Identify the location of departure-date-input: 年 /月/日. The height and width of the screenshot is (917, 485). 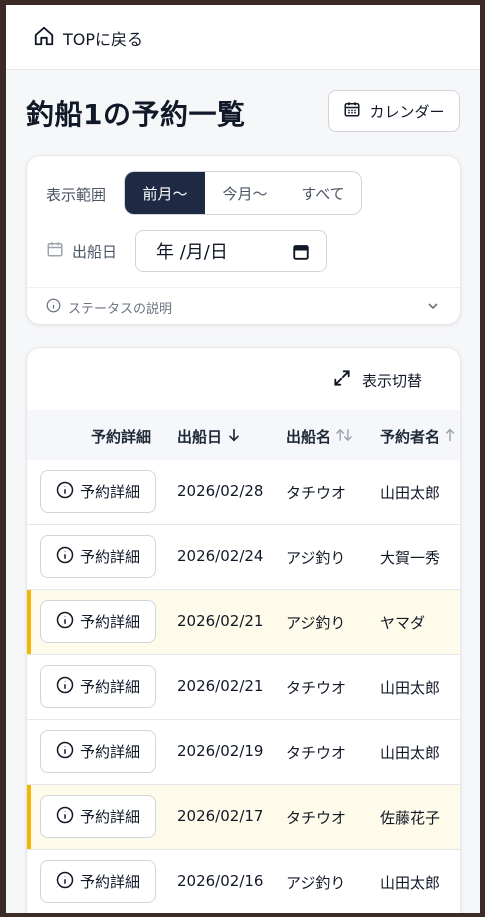
(231, 251).